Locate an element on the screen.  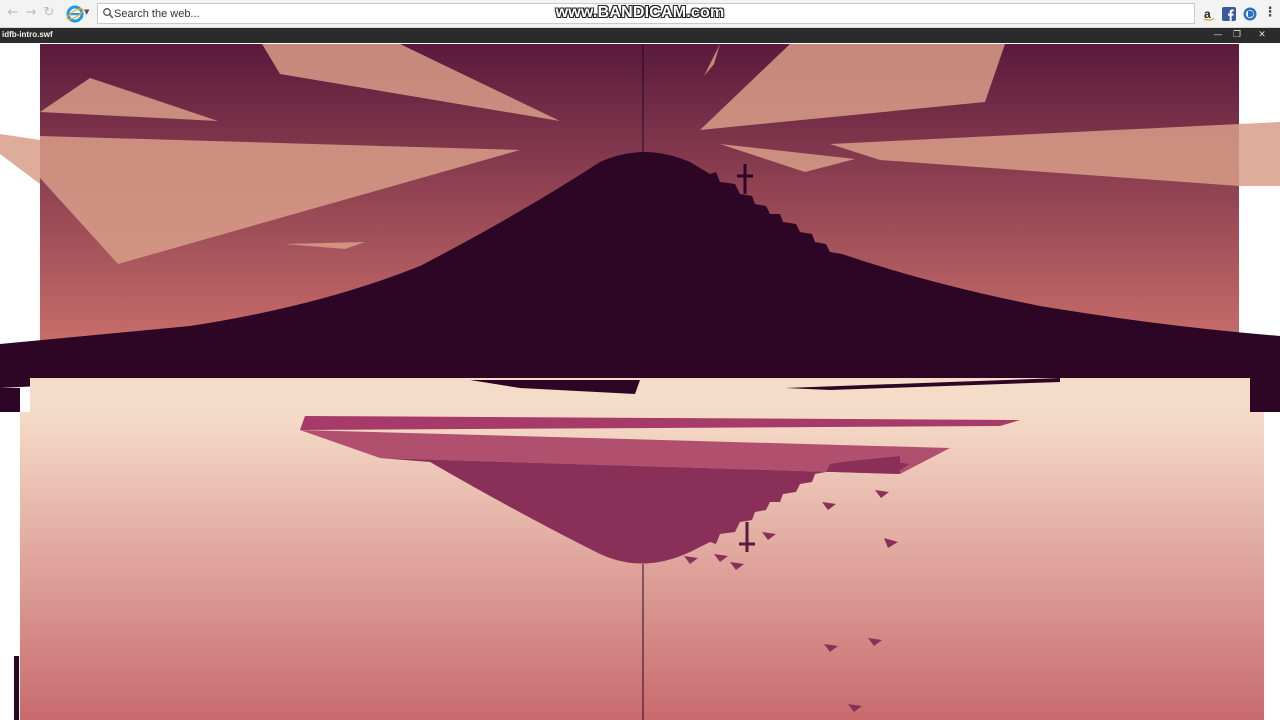
amazon-icon: a is located at coordinates (1209, 14).